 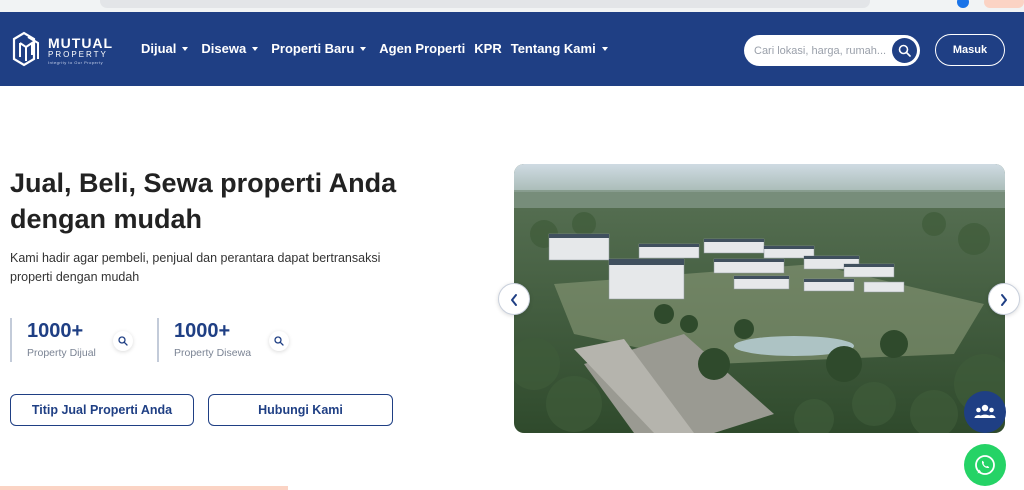 I want to click on nav-label: Properti Baru, so click(x=313, y=48).